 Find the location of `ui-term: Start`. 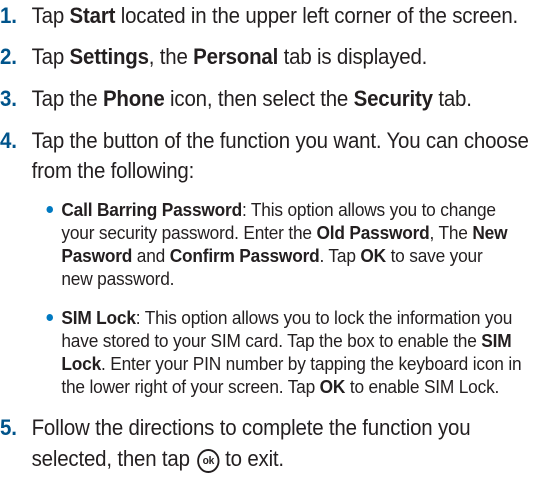

ui-term: Start is located at coordinates (92, 15).